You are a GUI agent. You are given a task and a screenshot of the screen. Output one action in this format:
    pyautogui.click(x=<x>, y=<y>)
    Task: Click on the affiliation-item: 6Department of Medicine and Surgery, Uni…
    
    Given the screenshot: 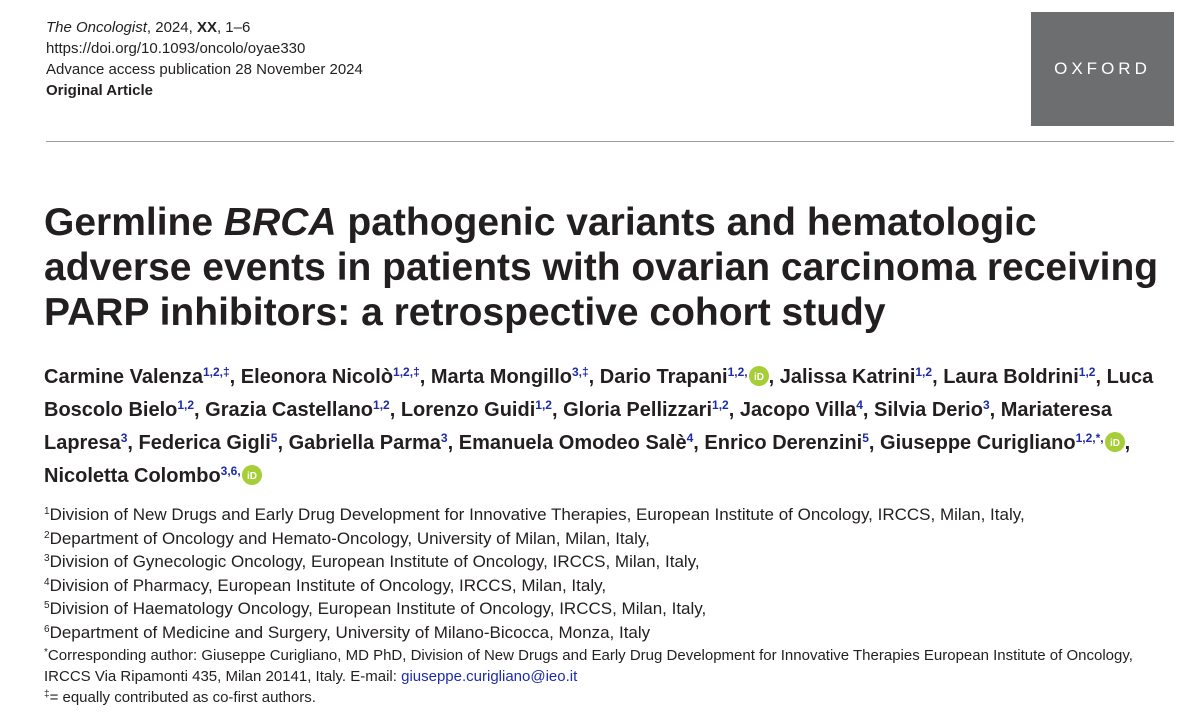 What is the action you would take?
    pyautogui.click(x=609, y=633)
    